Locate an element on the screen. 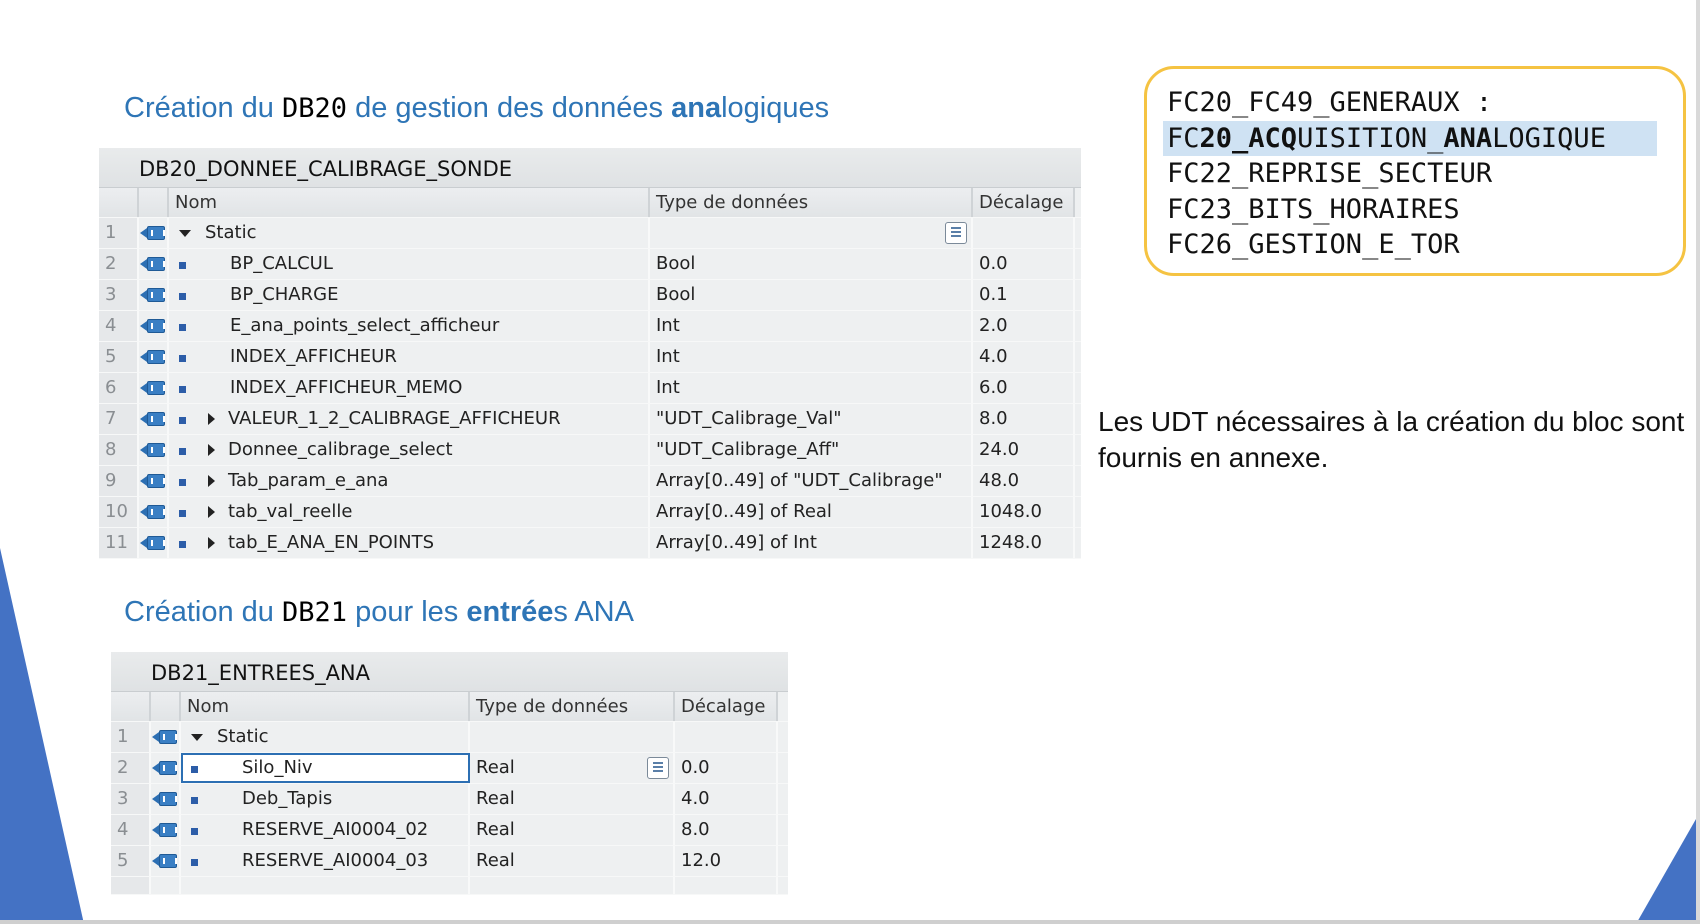  table-row: 6 INDEX_AFFICHEUR_MEMO Int 6.0 is located at coordinates (590, 388).